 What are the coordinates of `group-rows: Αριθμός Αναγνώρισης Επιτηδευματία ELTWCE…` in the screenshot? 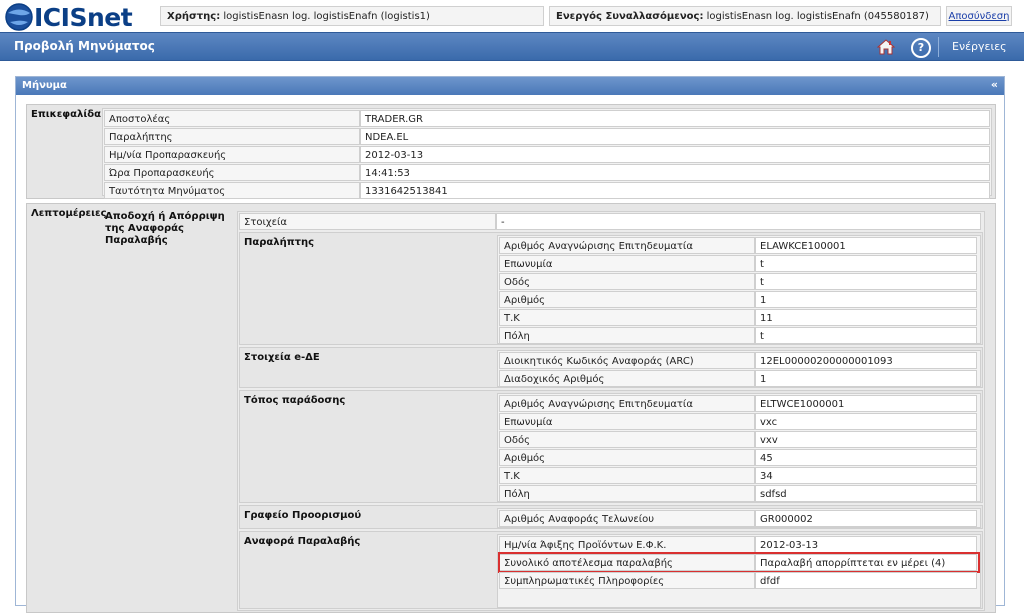 It's located at (739, 447).